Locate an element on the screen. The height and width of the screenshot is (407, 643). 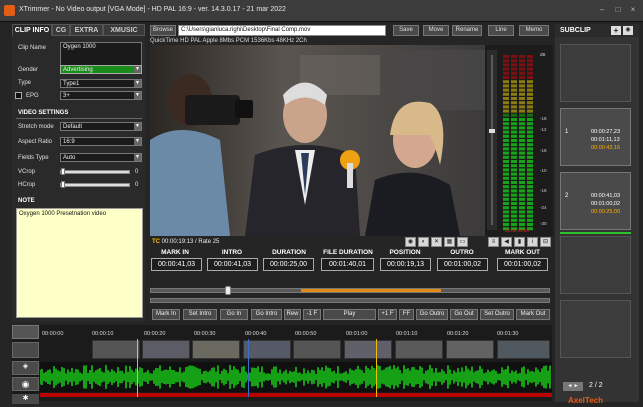
play-button: Play is located at coordinates (349, 314).